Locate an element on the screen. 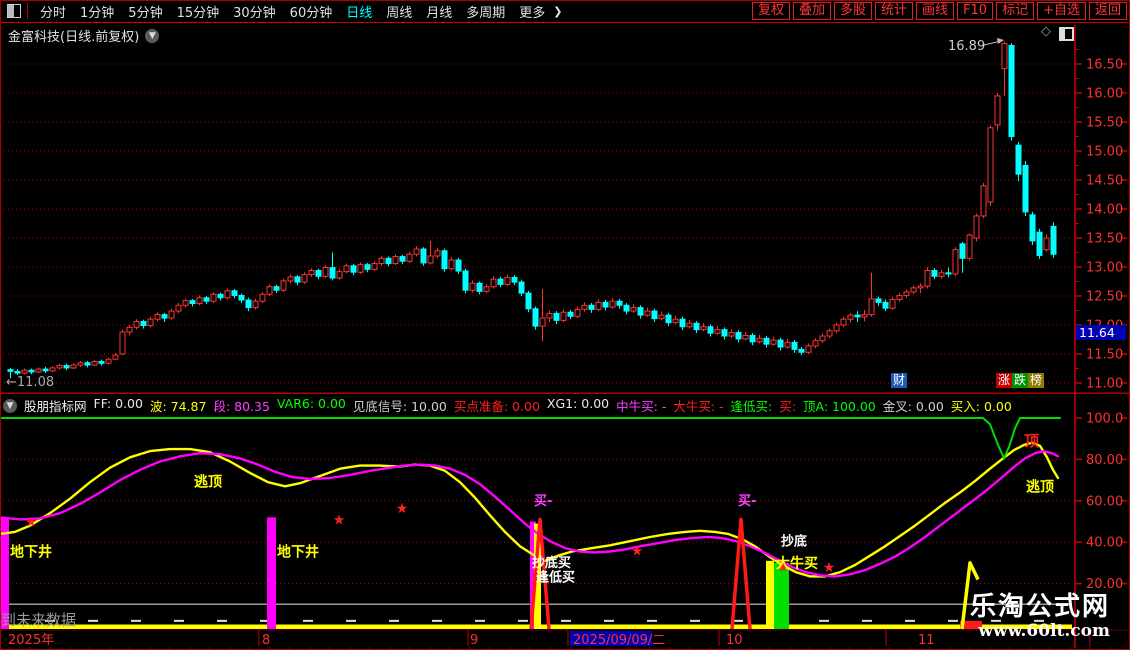 This screenshot has width=1130, height=650. menu-item-月线: 月线 is located at coordinates (439, 11).